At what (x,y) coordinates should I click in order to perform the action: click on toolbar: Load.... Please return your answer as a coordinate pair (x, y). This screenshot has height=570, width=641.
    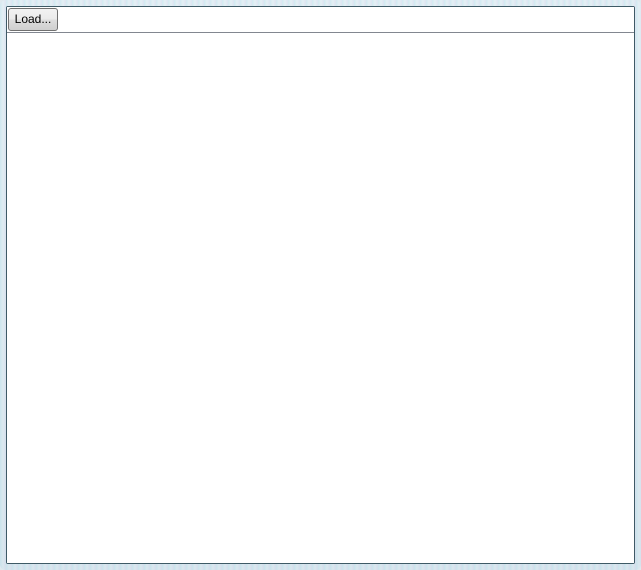
    Looking at the image, I should click on (320, 20).